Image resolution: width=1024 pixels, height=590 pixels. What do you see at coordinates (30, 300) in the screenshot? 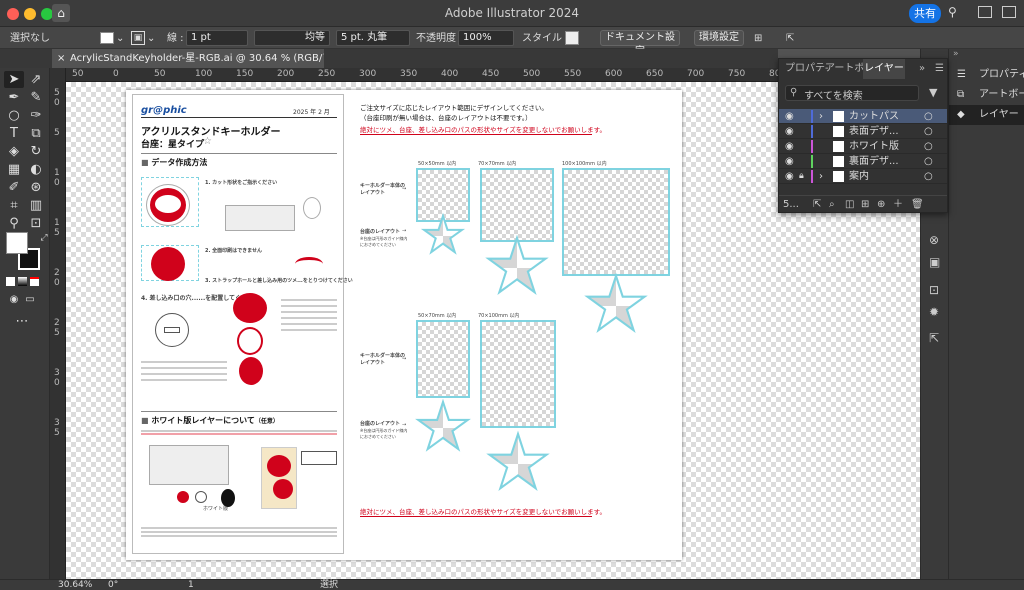
I see `screen-mode-icon: ▭` at bounding box center [30, 300].